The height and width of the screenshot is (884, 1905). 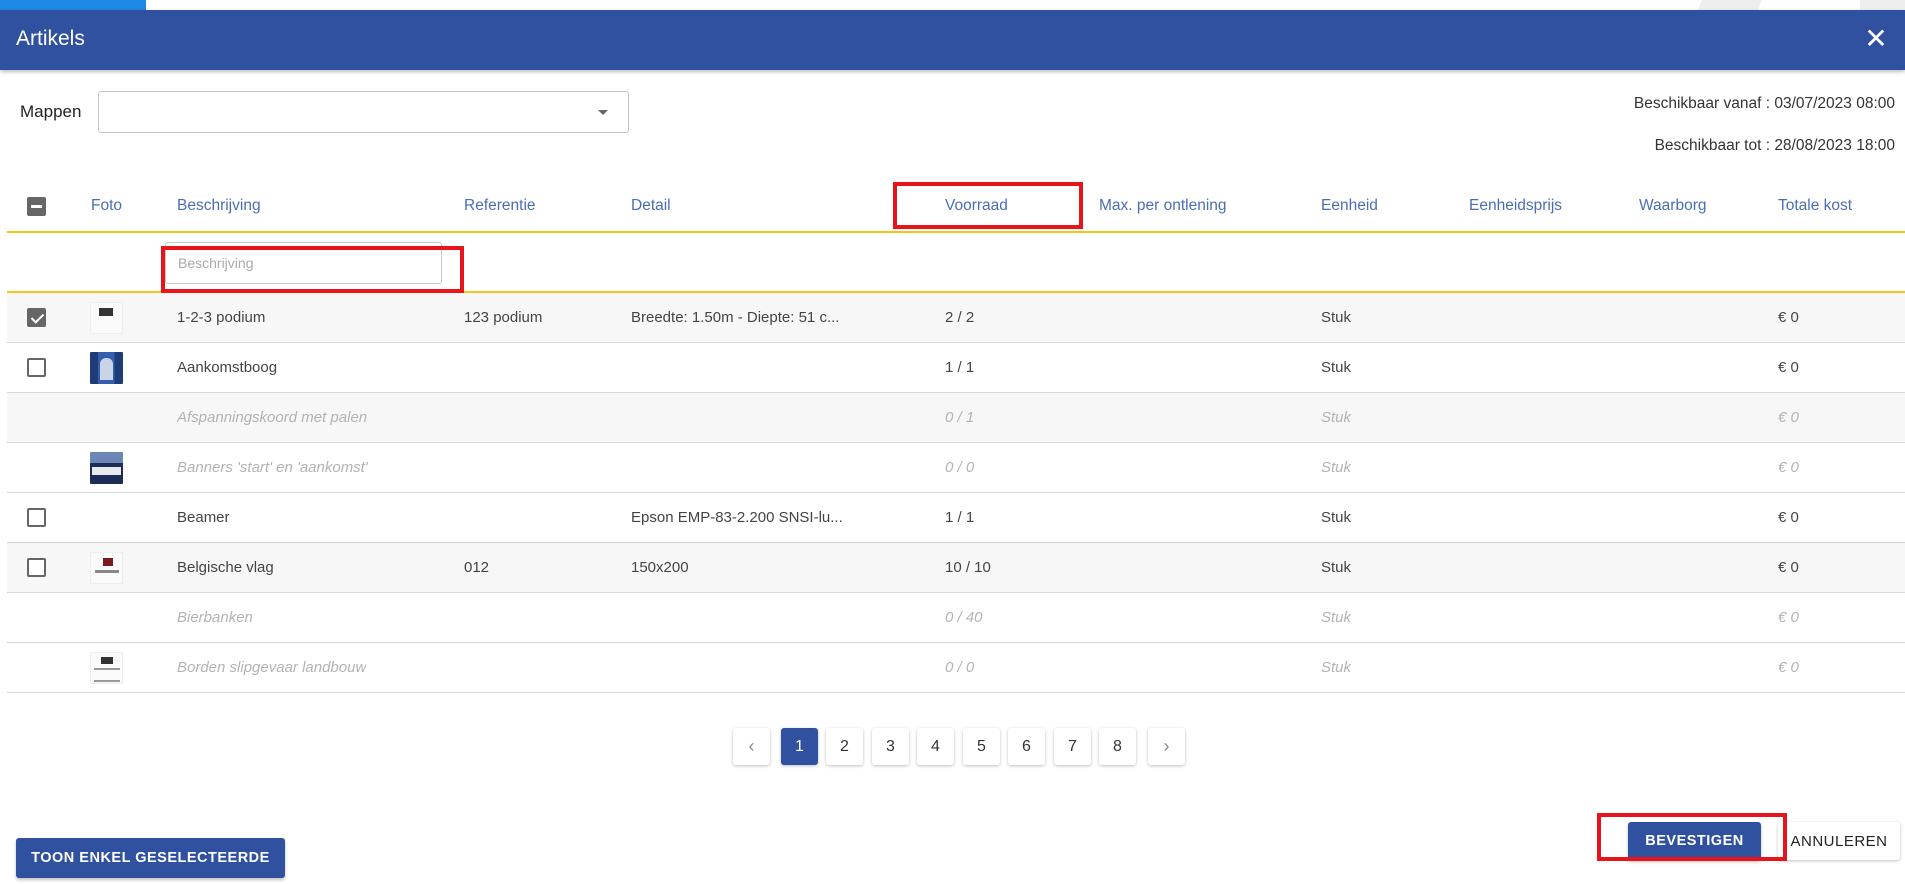 What do you see at coordinates (968, 567) in the screenshot?
I see `article-stock: 10 / 10` at bounding box center [968, 567].